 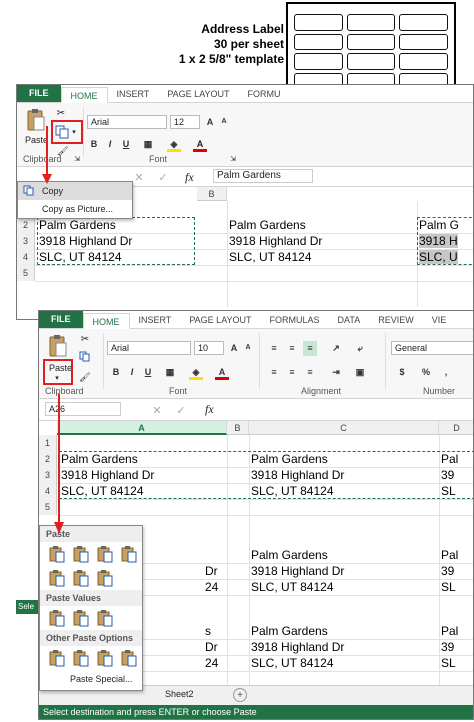 What do you see at coordinates (231, 59) in the screenshot?
I see `heading-line3: 1 x 2 5/8" template` at bounding box center [231, 59].